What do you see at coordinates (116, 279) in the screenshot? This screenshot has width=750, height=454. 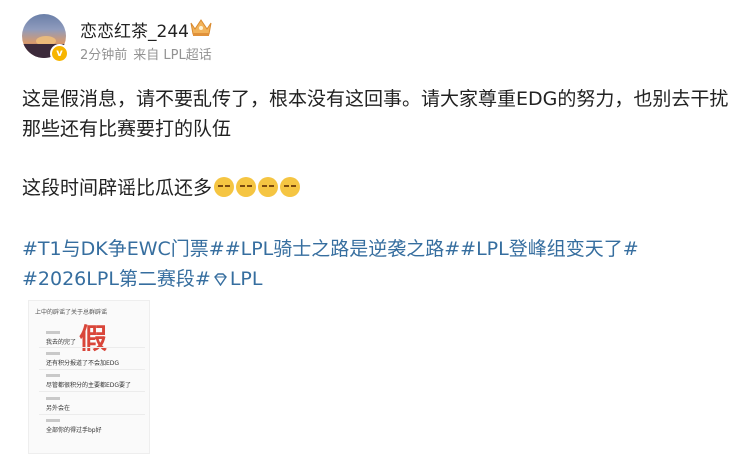 I see `hashtag-link: #2026LPL第二赛段#` at bounding box center [116, 279].